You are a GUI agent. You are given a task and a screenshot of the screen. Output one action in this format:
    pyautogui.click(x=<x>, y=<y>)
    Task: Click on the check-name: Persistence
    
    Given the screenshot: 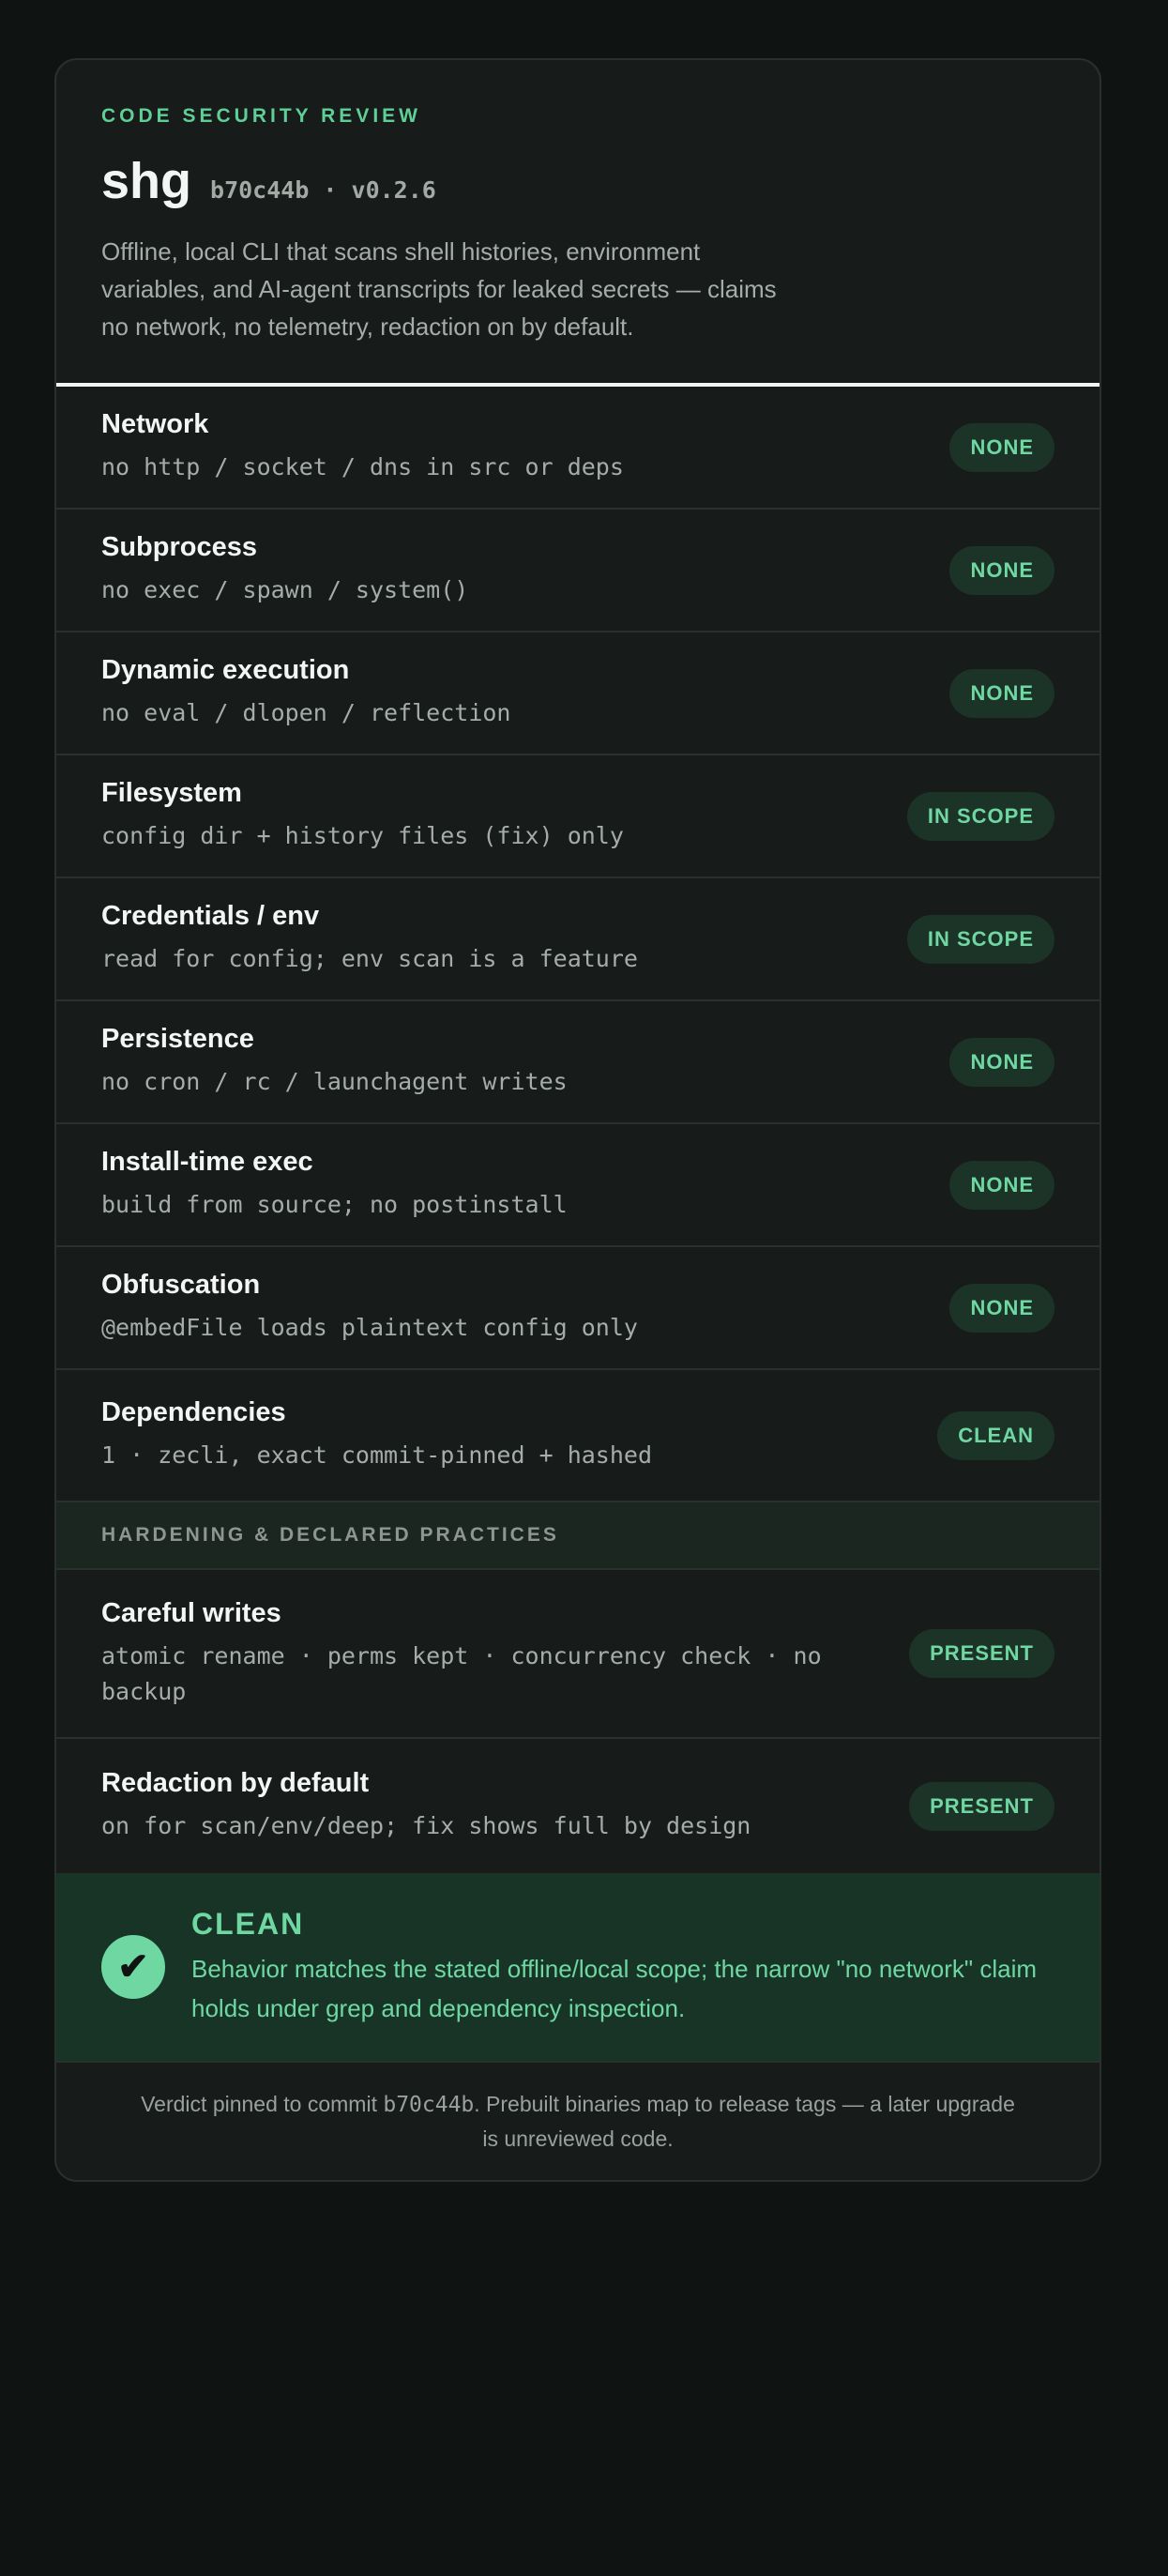 What is the action you would take?
    pyautogui.click(x=177, y=1039)
    